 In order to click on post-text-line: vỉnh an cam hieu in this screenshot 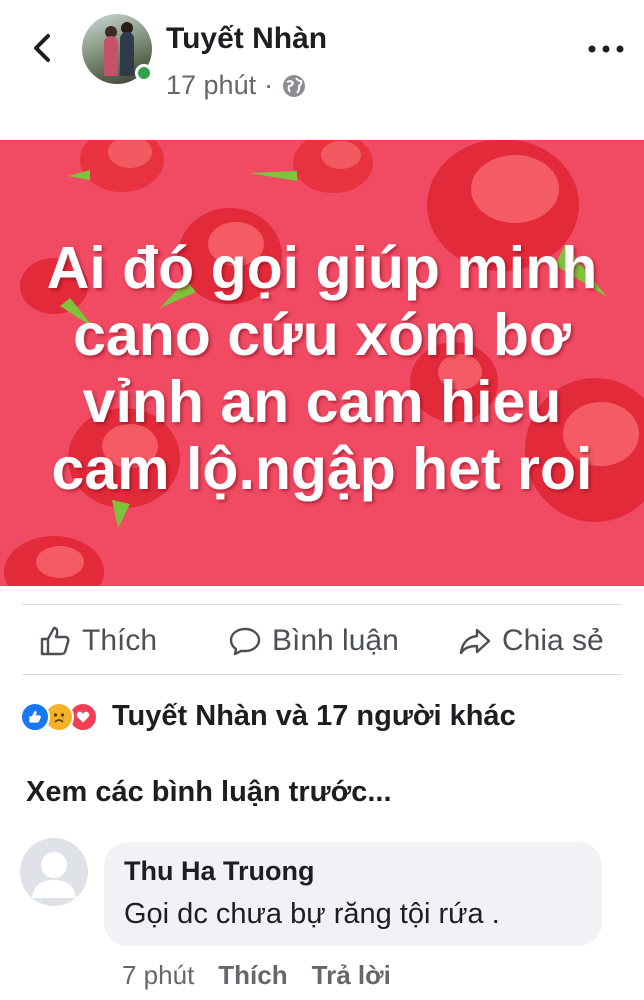, I will do `click(322, 402)`.